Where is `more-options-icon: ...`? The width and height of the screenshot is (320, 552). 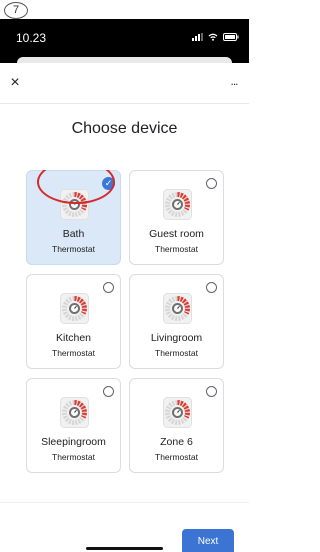
more-options-icon: ... is located at coordinates (234, 83).